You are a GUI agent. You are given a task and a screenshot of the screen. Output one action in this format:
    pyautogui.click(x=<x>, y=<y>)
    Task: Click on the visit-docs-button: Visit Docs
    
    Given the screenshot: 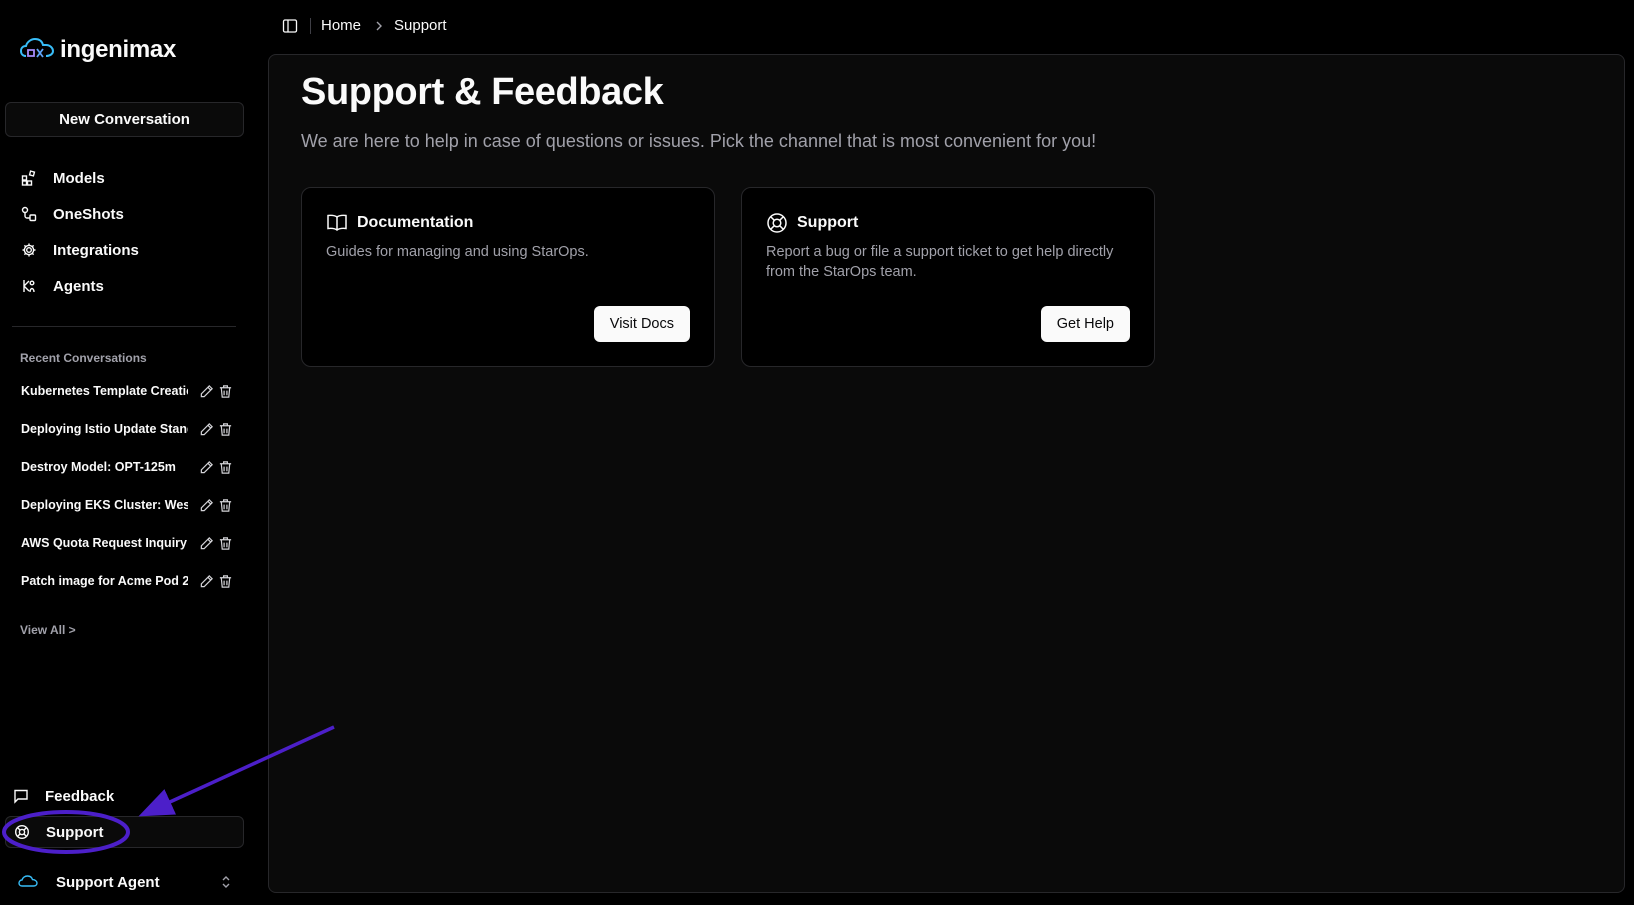 What is the action you would take?
    pyautogui.click(x=641, y=324)
    